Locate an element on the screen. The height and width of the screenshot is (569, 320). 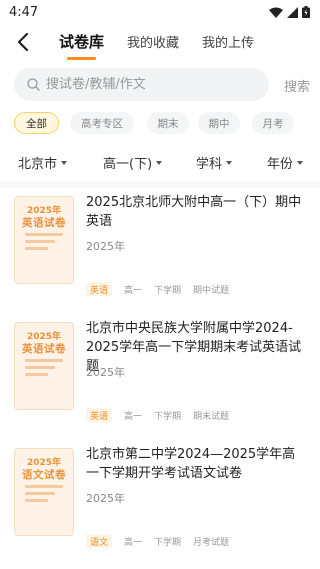
wifi-icon is located at coordinates (276, 12).